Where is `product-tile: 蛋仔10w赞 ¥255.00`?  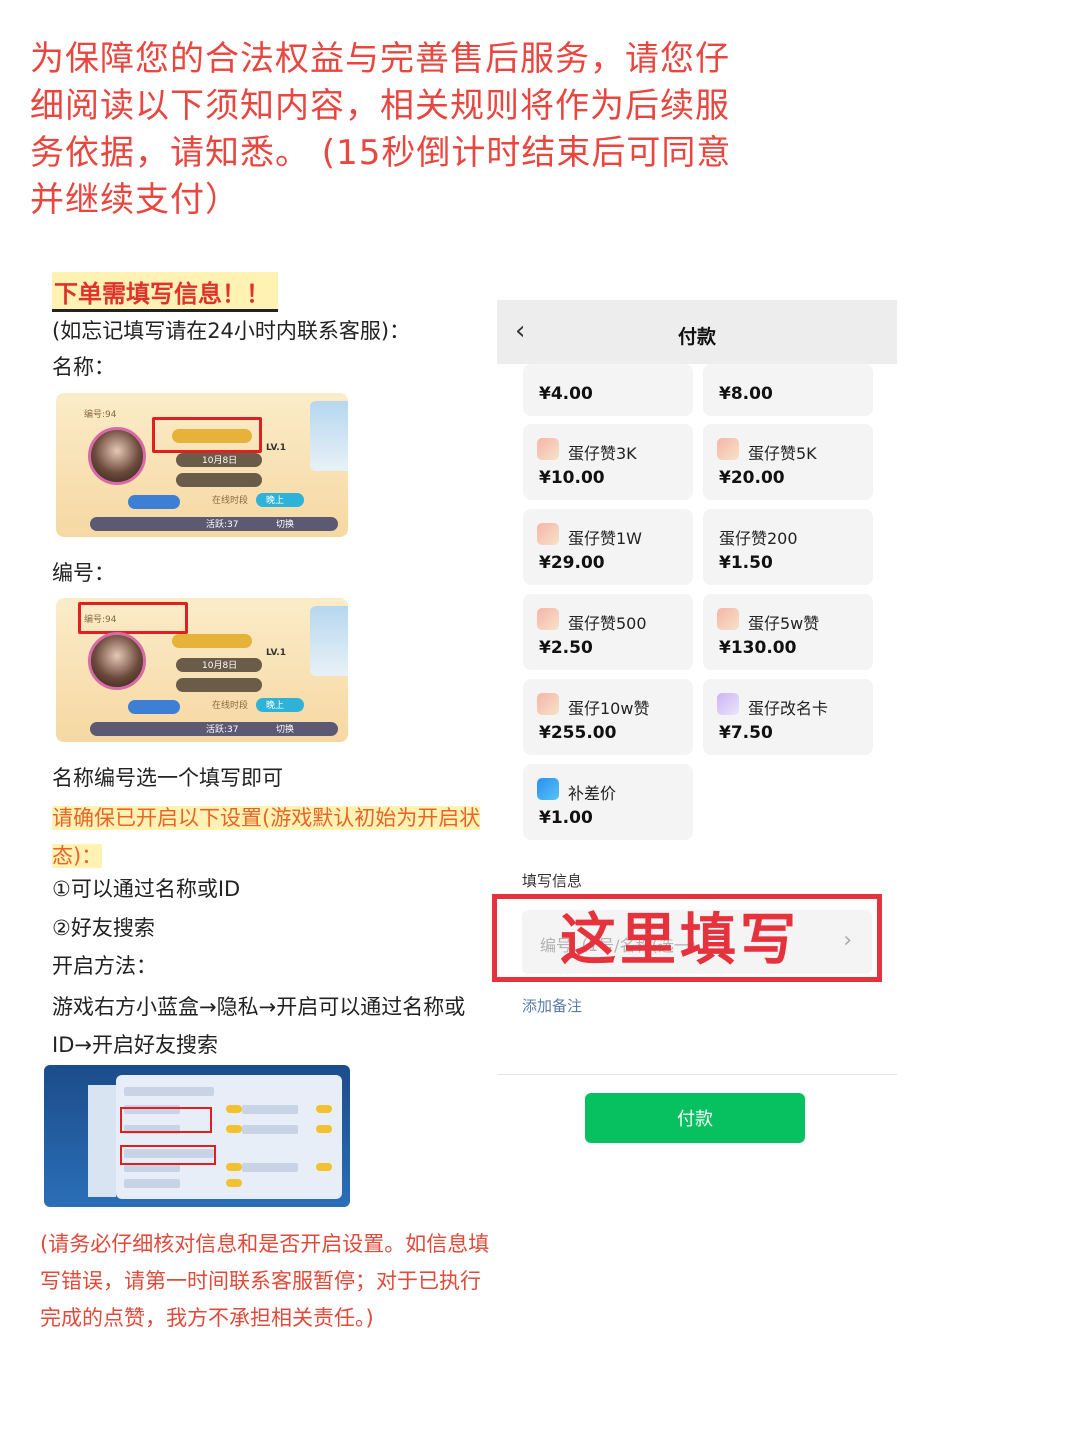 product-tile: 蛋仔10w赞 ¥255.00 is located at coordinates (608, 717).